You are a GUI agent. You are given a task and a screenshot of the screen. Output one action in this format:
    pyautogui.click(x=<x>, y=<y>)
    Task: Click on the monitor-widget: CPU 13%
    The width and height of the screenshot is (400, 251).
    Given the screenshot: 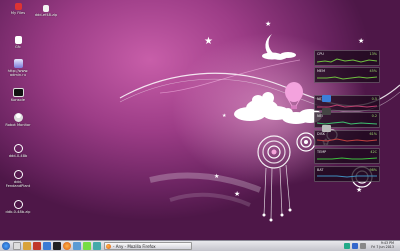 What is the action you would take?
    pyautogui.click(x=347, y=58)
    